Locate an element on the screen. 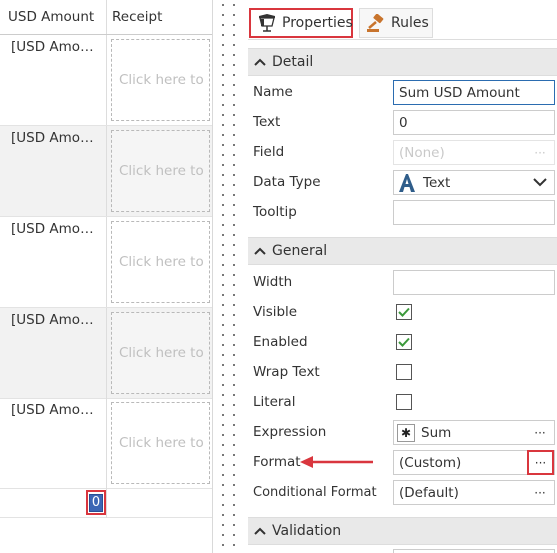  property-label: Expression is located at coordinates (290, 432).